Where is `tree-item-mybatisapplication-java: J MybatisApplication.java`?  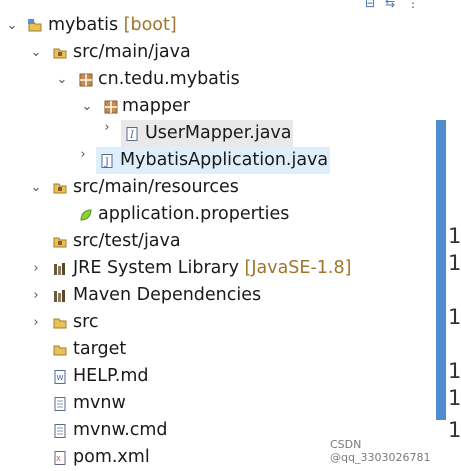
tree-item-mybatisapplication-java: J MybatisApplication.java is located at coordinates (213, 160).